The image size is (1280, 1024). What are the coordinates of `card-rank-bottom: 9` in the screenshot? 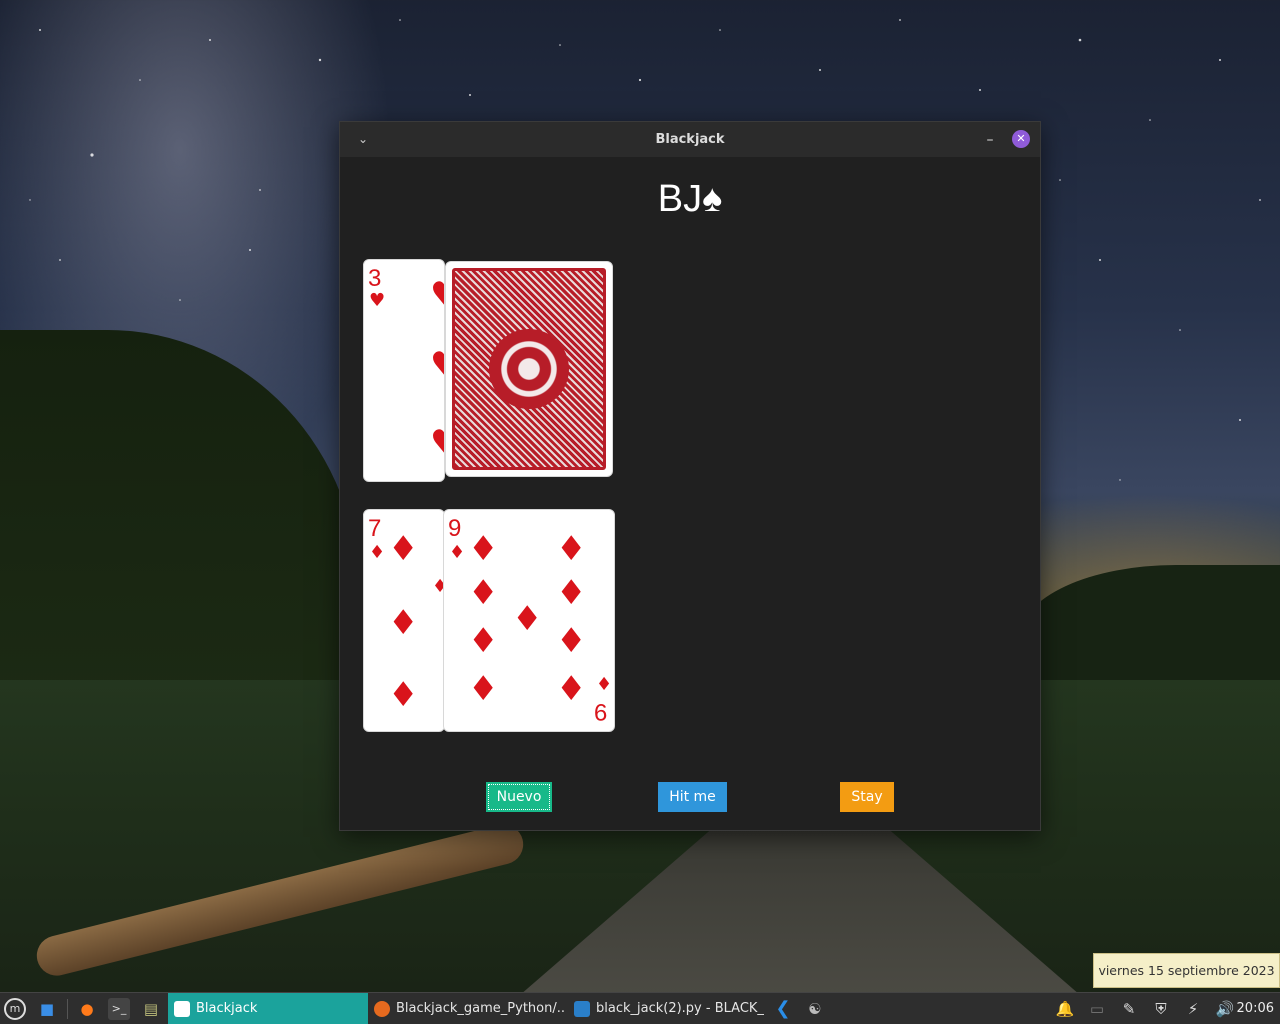 It's located at (601, 711).